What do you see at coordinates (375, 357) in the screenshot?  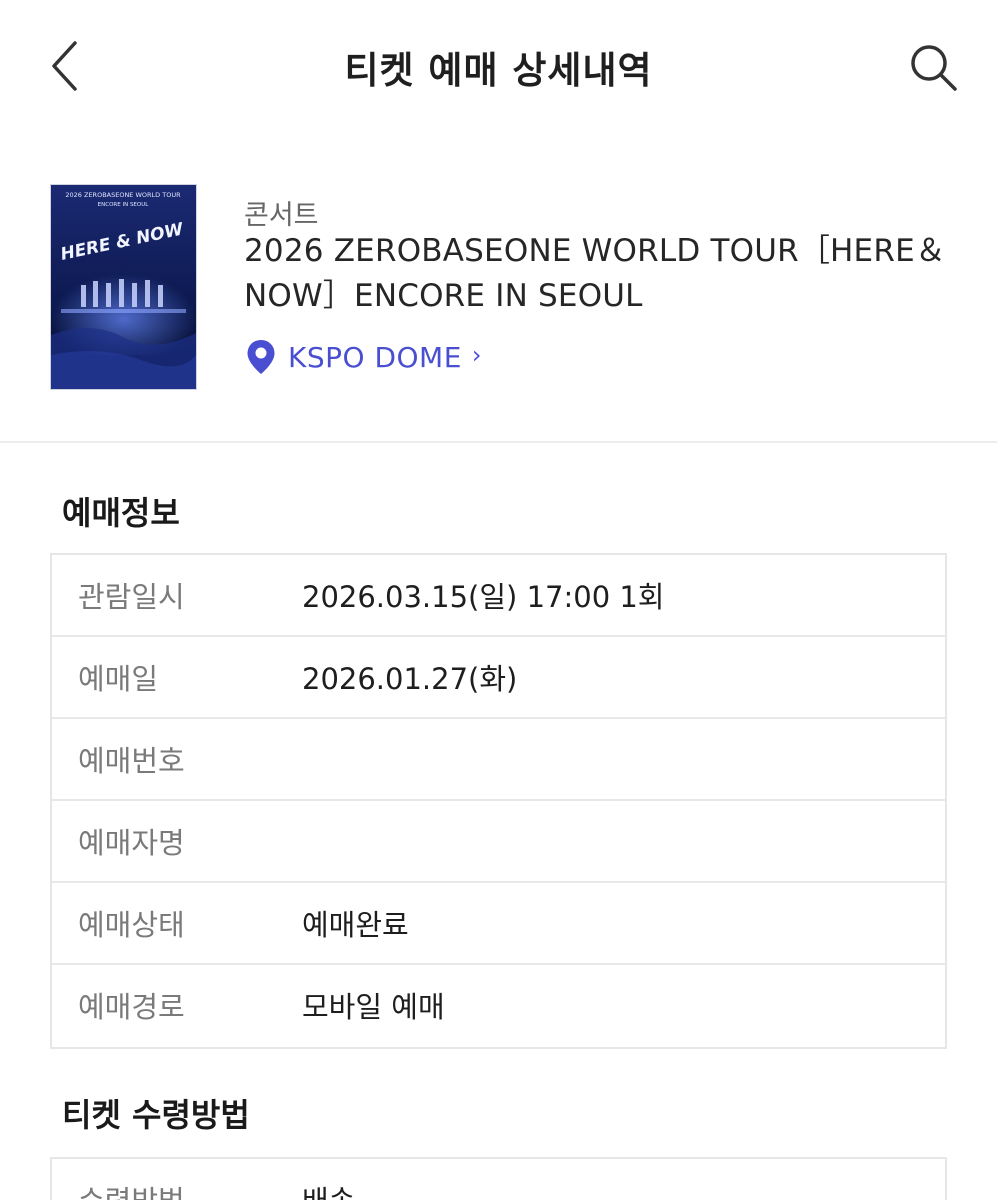 I see `venue-name: KSPO DOME` at bounding box center [375, 357].